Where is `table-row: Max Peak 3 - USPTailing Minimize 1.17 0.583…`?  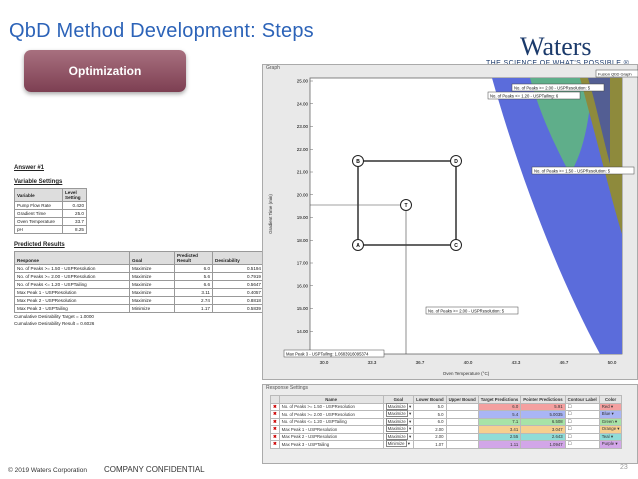
table-row: Max Peak 3 - USPTailing Minimize 1.17 0.583… is located at coordinates (139, 308).